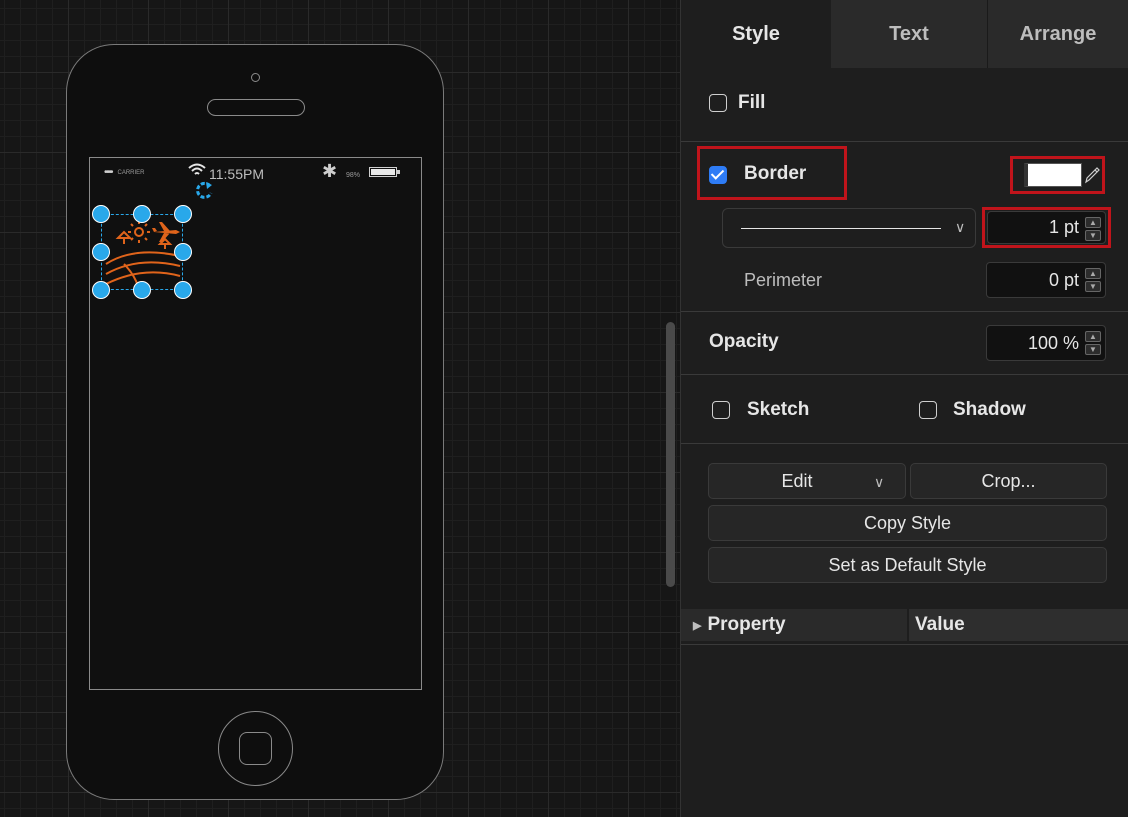 This screenshot has width=1128, height=817. What do you see at coordinates (1017, 625) in the screenshot?
I see `value-column-header: Value` at bounding box center [1017, 625].